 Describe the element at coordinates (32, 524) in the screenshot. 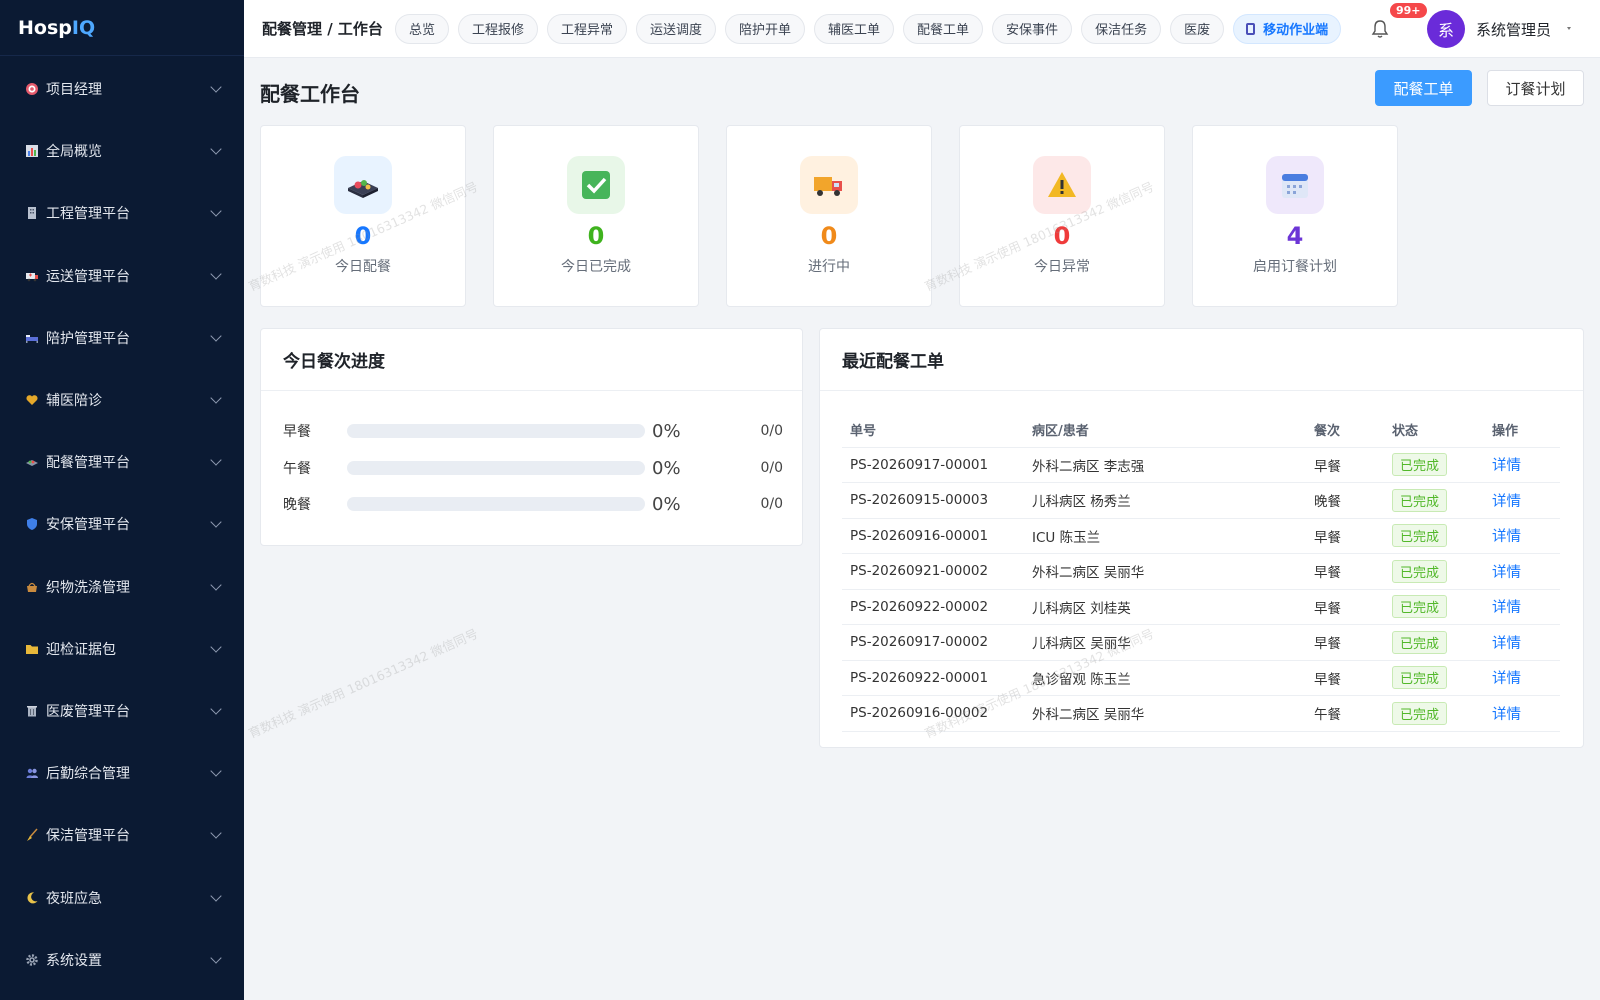

I see `shield-icon` at that location.